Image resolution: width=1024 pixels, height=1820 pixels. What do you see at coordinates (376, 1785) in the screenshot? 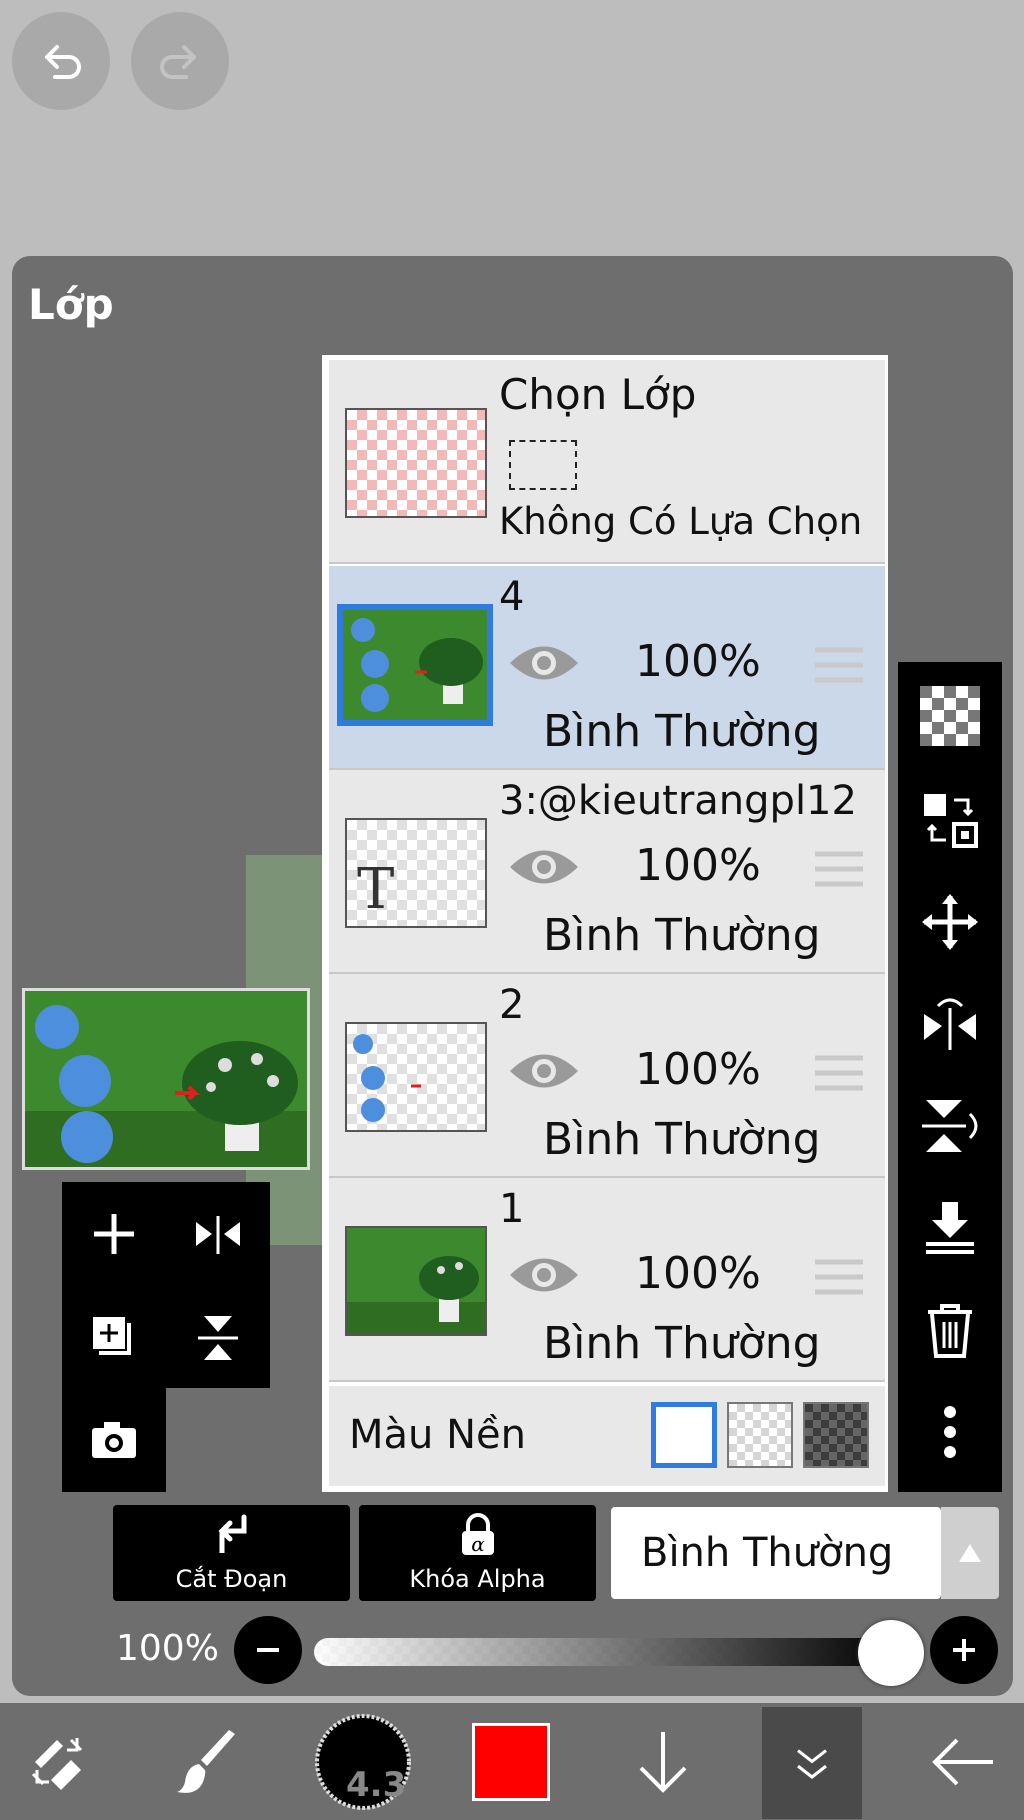
I see `brush-size-value: 4.3` at bounding box center [376, 1785].